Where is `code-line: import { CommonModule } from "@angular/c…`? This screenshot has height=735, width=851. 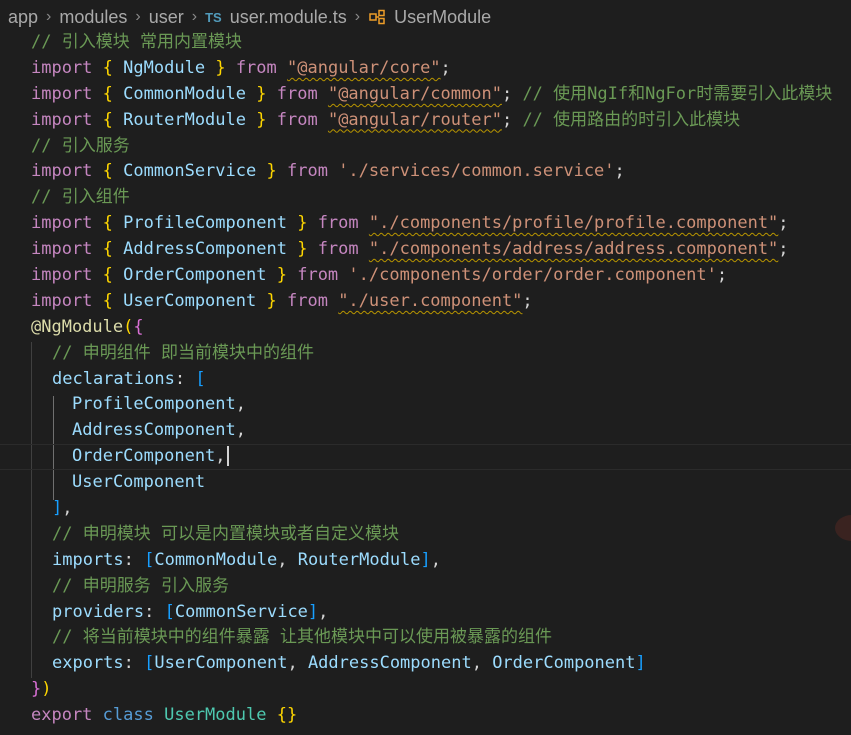 code-line: import { CommonModule } from "@angular/c… is located at coordinates (432, 93).